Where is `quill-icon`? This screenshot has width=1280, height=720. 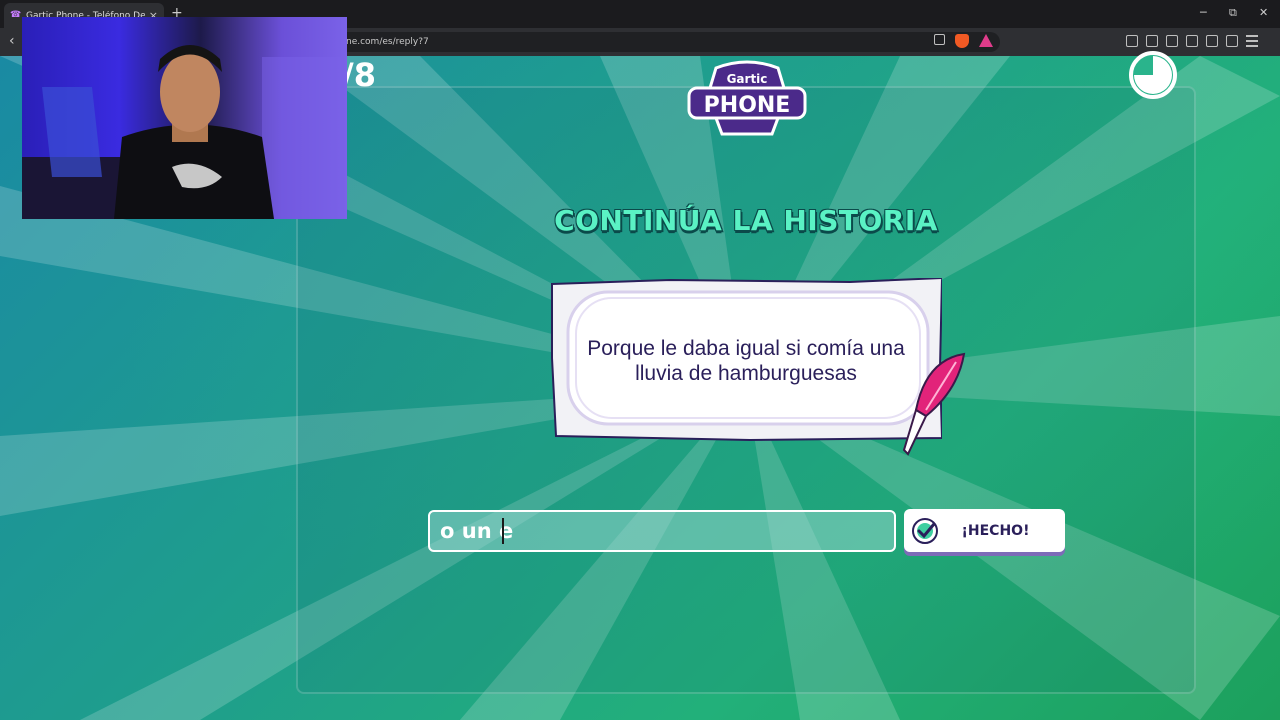 quill-icon is located at coordinates (934, 404).